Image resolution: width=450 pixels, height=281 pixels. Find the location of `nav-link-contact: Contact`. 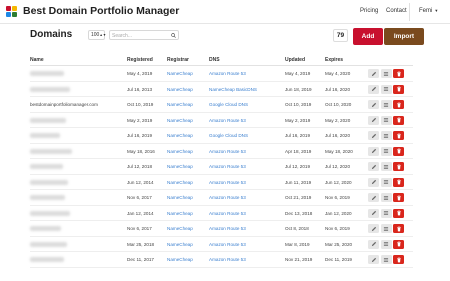

nav-link-contact: Contact is located at coordinates (396, 11).